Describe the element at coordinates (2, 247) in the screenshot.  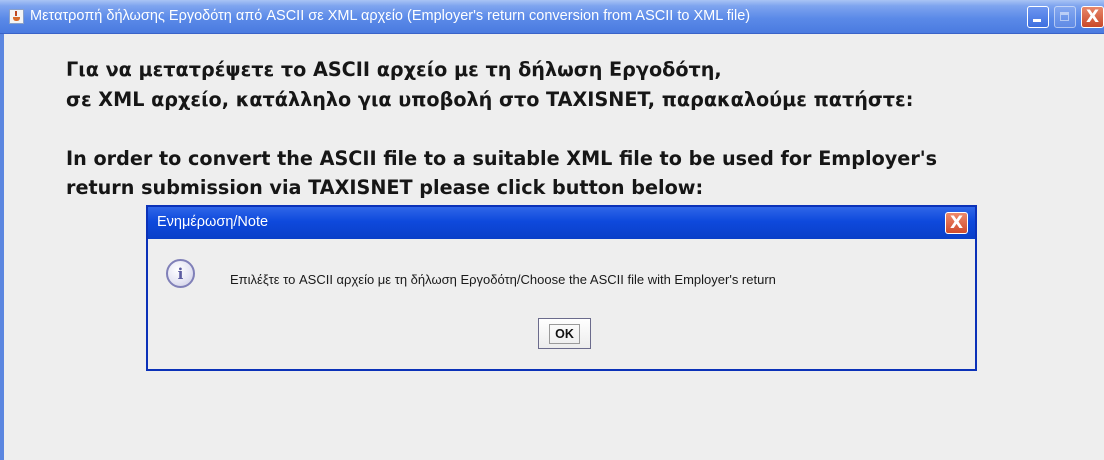
I see `window-left-border` at that location.